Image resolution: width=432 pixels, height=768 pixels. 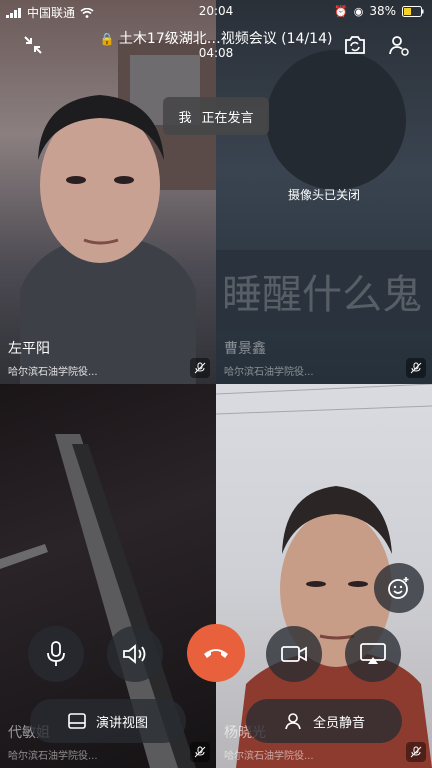 I want to click on hangup-button, so click(x=216, y=653).